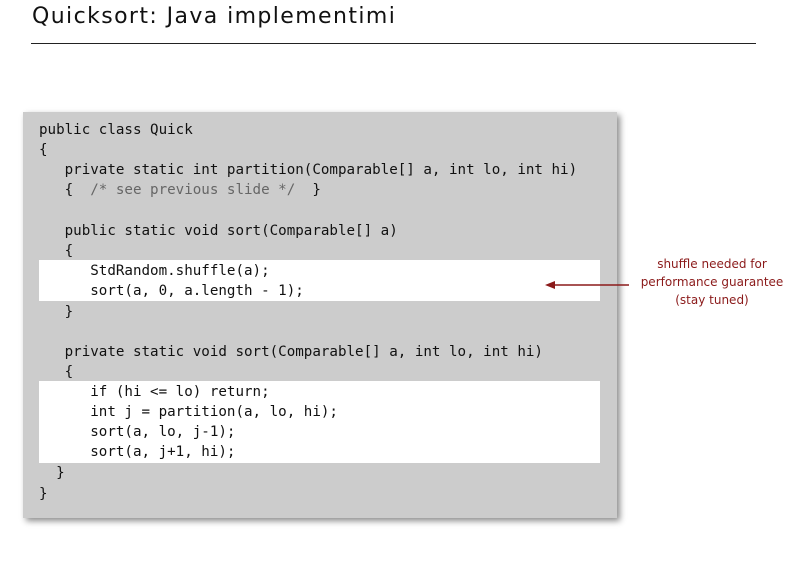  What do you see at coordinates (171, 291) in the screenshot?
I see `code-line-sort-call: sort(a, 0, a.length - 1);` at bounding box center [171, 291].